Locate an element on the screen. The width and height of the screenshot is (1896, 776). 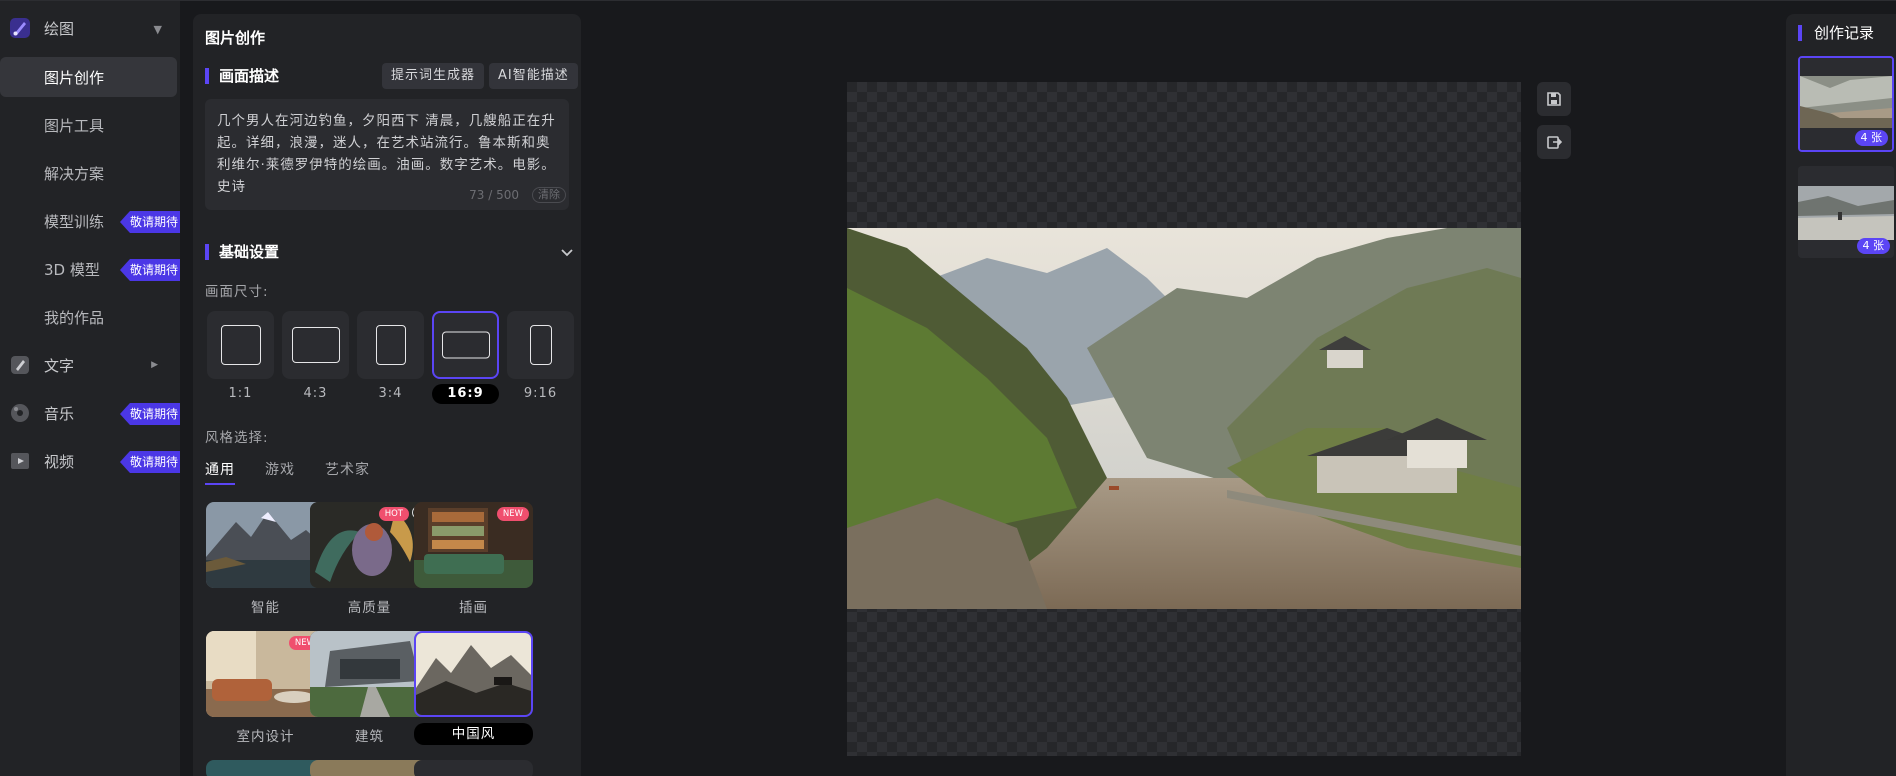
hot-tag: HOT is located at coordinates (393, 514).